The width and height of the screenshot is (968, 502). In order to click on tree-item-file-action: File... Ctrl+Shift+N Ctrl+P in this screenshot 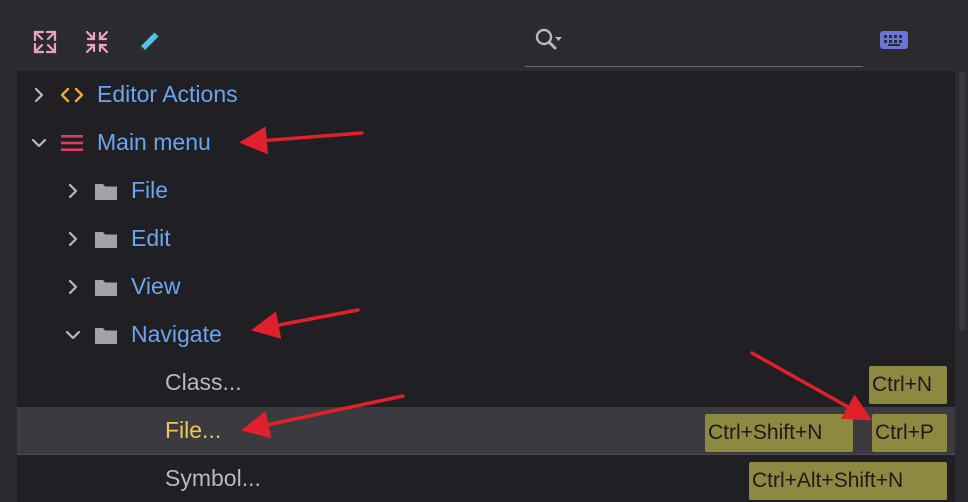, I will do `click(486, 431)`.